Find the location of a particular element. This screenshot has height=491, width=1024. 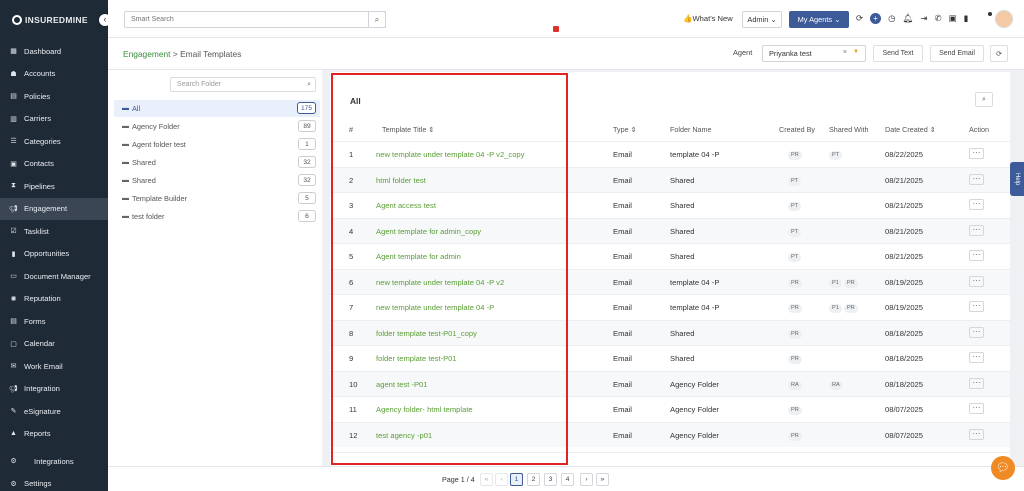

sidebar-item-esignature: ✎ eSignature is located at coordinates (54, 411).